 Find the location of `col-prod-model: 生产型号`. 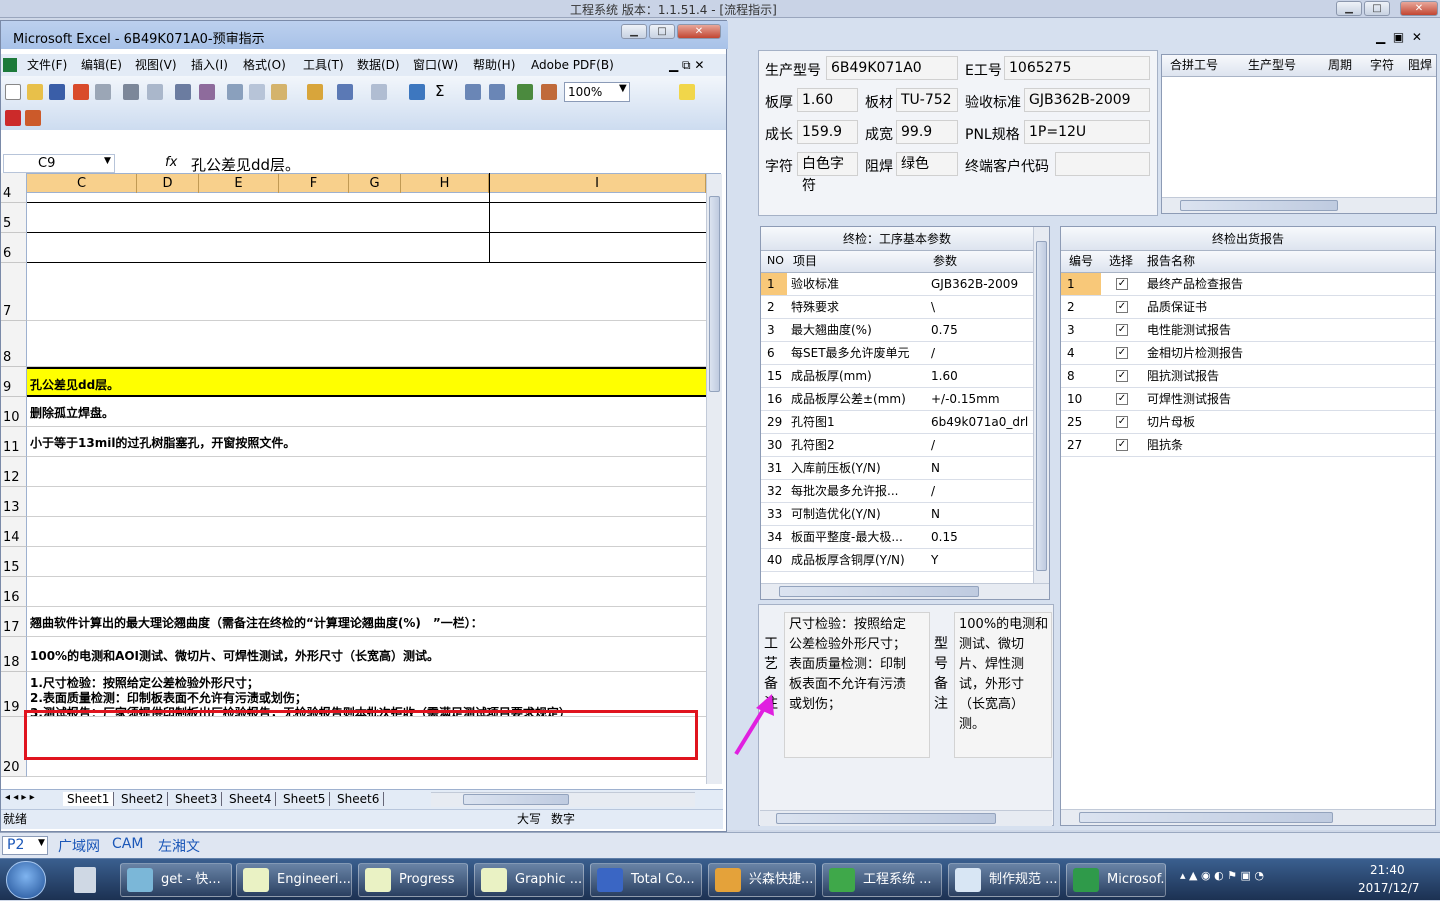

col-prod-model: 生产型号 is located at coordinates (1272, 65).